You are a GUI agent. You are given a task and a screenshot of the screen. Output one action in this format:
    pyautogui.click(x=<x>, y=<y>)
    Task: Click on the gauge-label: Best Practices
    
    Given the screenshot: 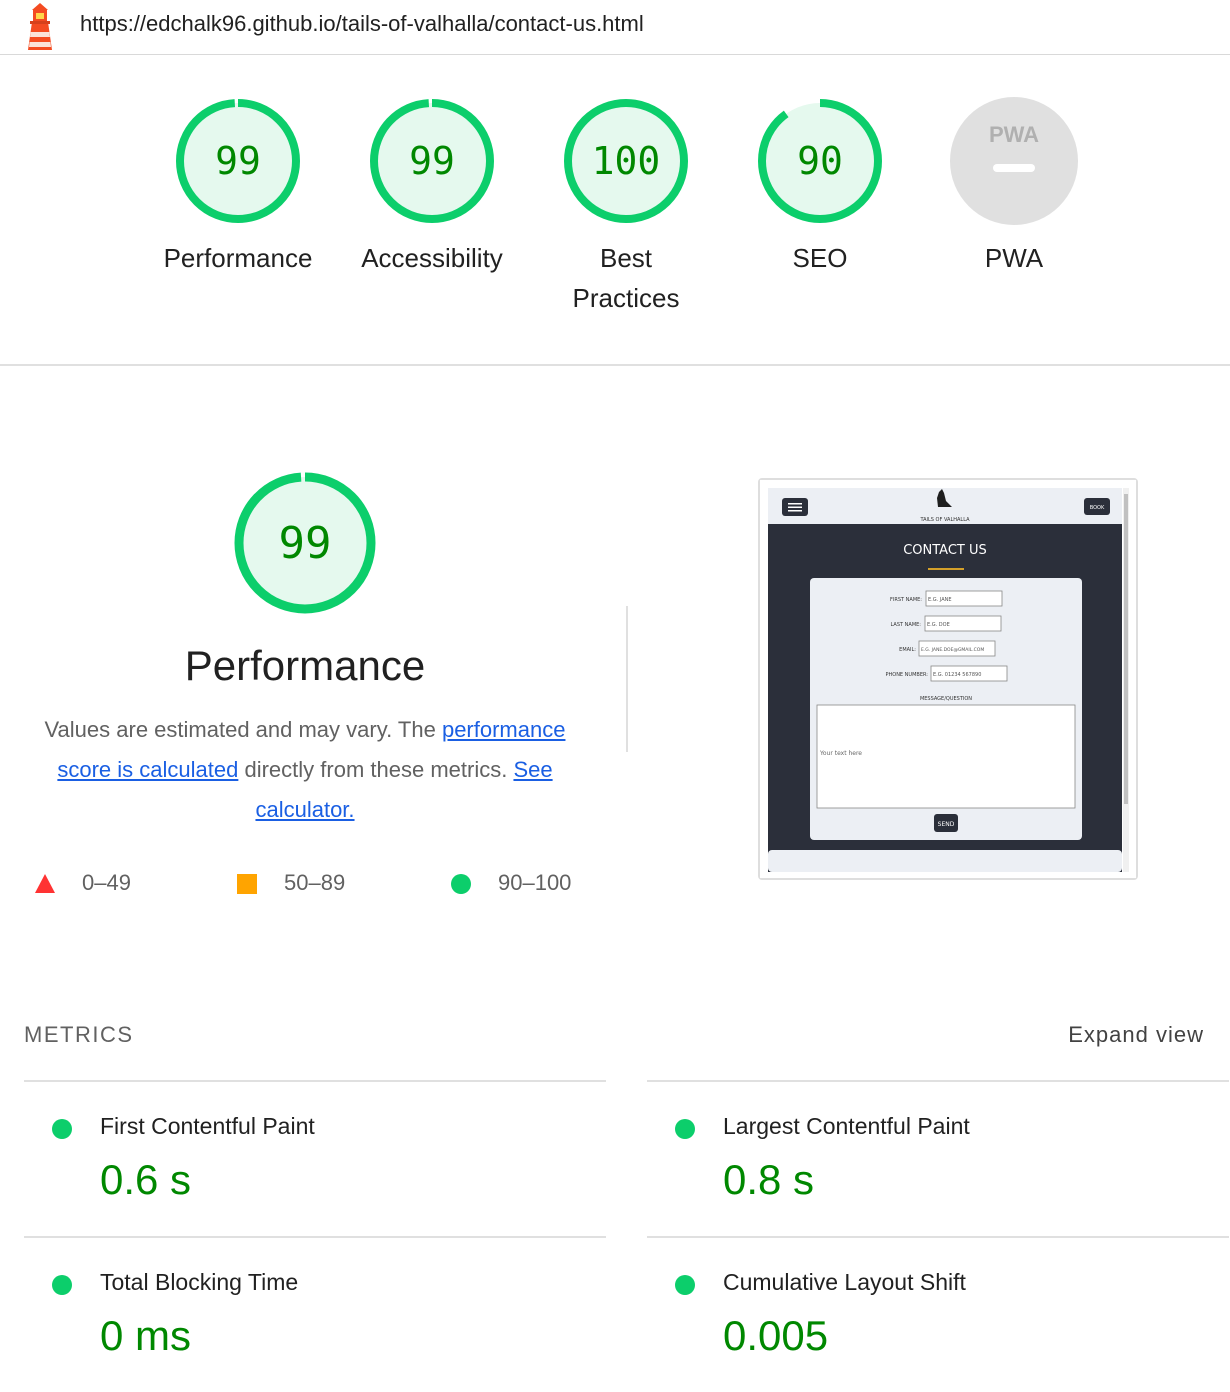 What is the action you would take?
    pyautogui.click(x=626, y=278)
    